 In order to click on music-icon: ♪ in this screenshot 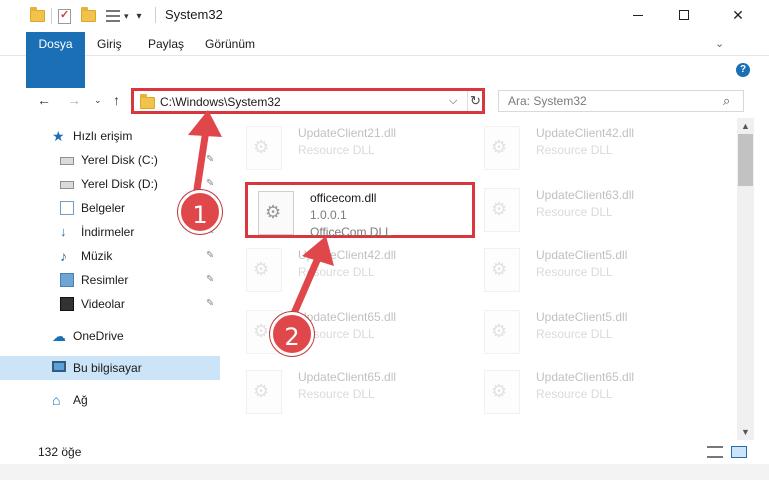, I will do `click(63, 256)`.